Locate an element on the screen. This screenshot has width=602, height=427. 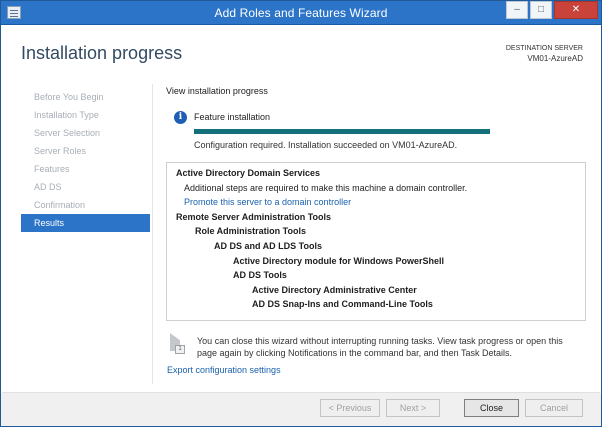
maximize-button: □ is located at coordinates (541, 10).